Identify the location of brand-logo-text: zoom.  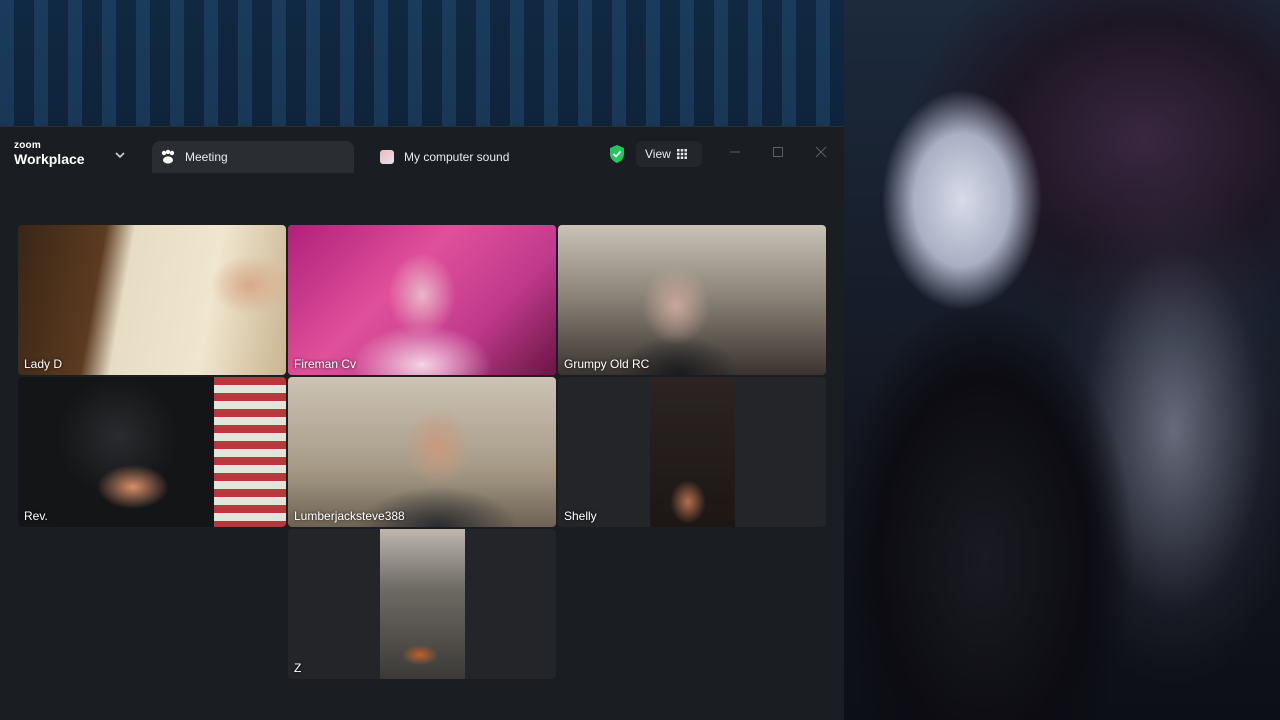
(27, 145).